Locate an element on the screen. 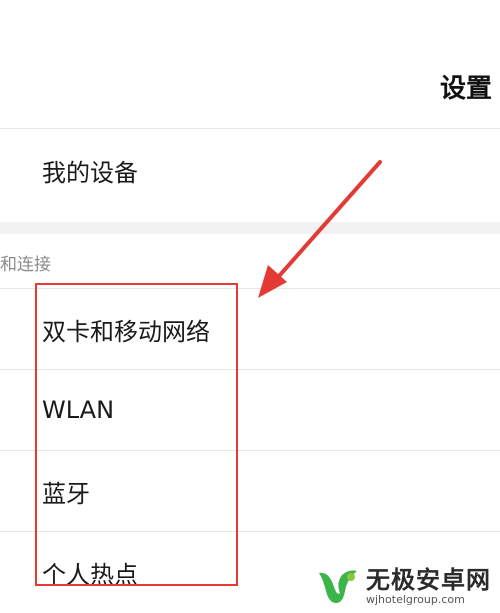 This screenshot has width=500, height=613. section-gap is located at coordinates (250, 228).